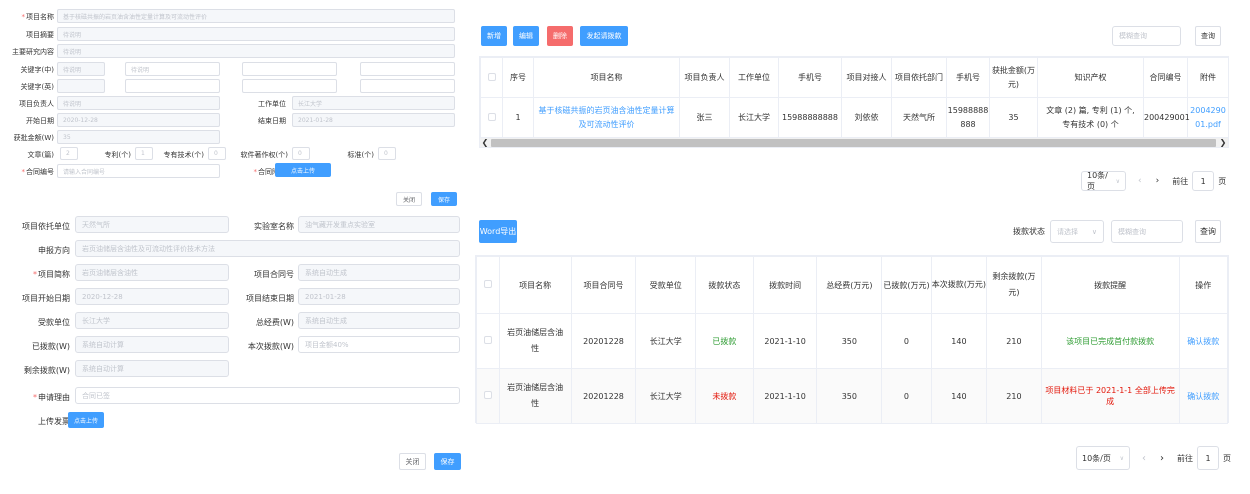  What do you see at coordinates (1207, 117) in the screenshot?
I see `attachment-link: 200429001.pdf` at bounding box center [1207, 117].